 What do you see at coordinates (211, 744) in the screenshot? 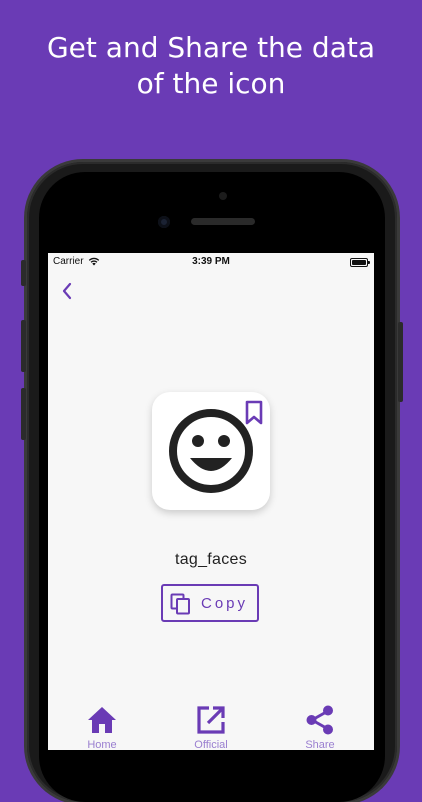
I see `tab-official-label: Official` at bounding box center [211, 744].